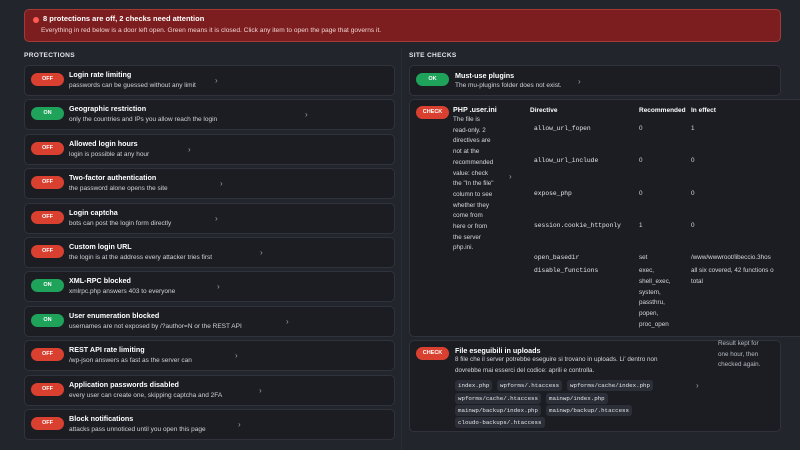 This screenshot has width=800, height=450. What do you see at coordinates (463, 248) in the screenshot?
I see `check-desc-line: php.ini.` at bounding box center [463, 248].